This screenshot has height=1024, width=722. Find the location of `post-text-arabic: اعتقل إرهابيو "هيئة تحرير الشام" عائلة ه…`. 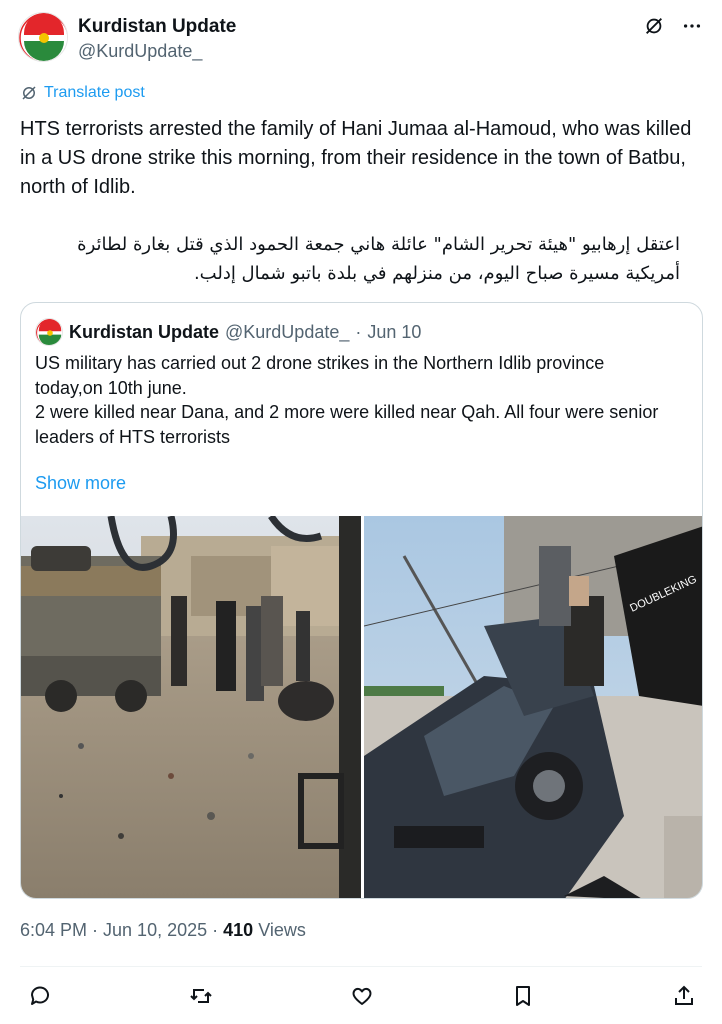

post-text-arabic: اعتقل إرهابيو "هيئة تحرير الشام" عائلة ه… is located at coordinates (378, 259).